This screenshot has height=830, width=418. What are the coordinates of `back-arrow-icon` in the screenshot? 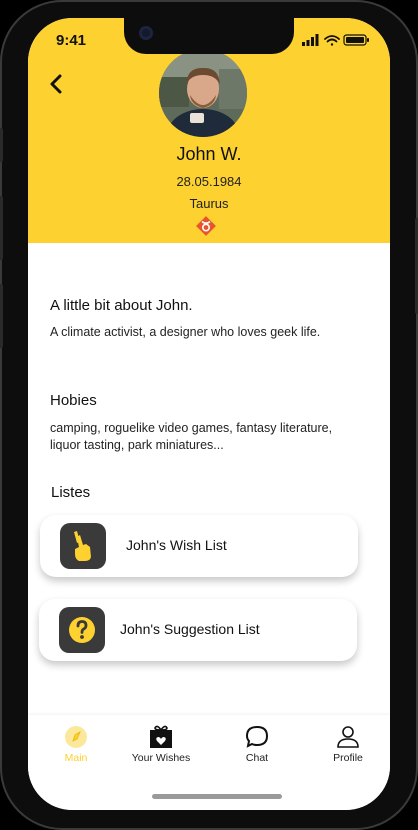 It's located at (57, 84).